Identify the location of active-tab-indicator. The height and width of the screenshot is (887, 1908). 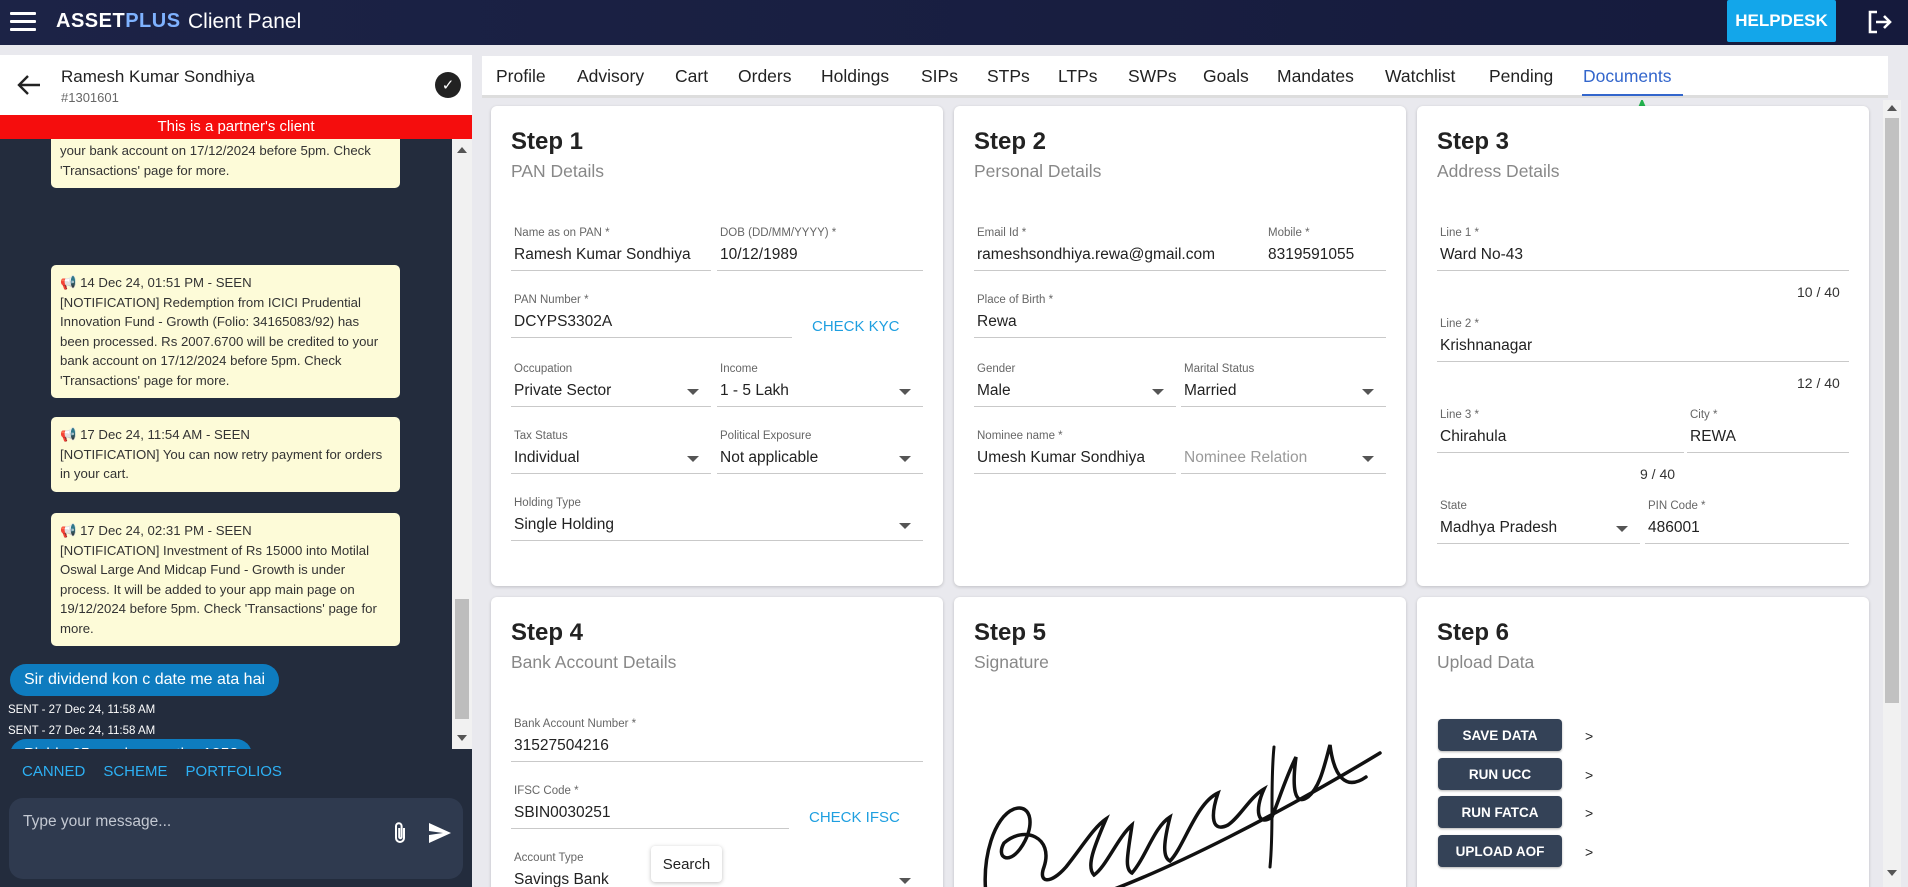
(1632, 95).